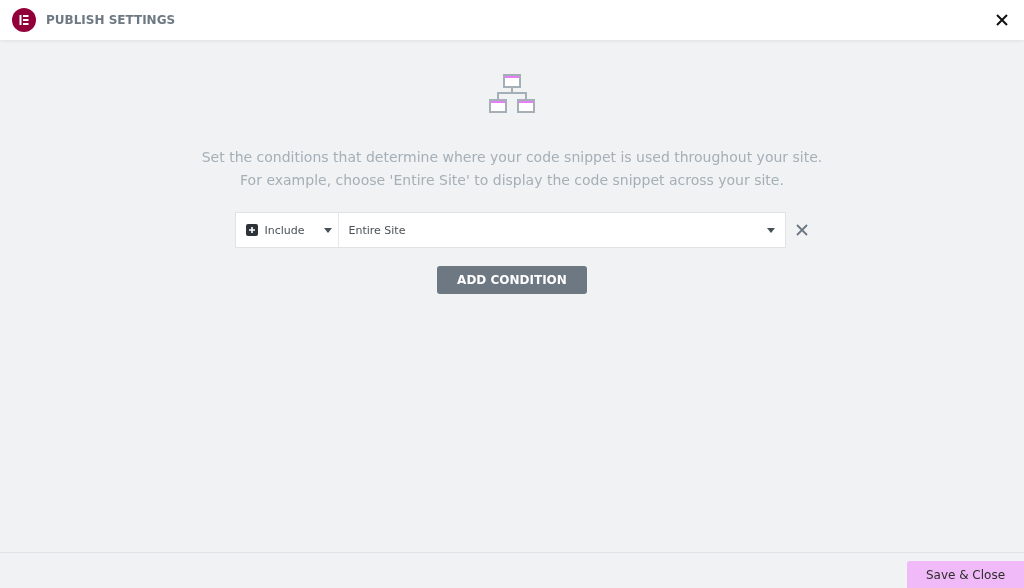 This screenshot has height=588, width=1024. What do you see at coordinates (111, 20) in the screenshot?
I see `dialog-title: PUBLISH SETTINGS` at bounding box center [111, 20].